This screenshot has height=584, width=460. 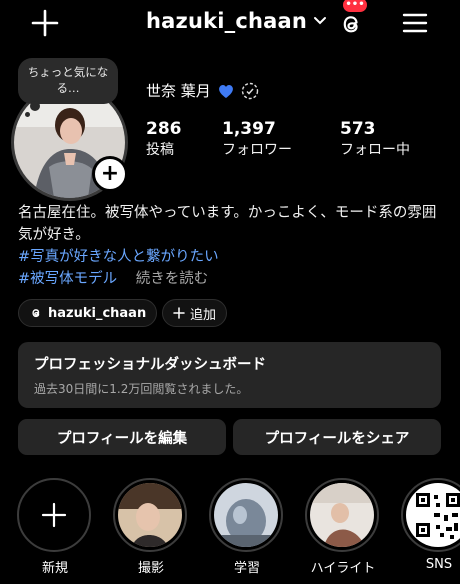 I want to click on highlight-label: 学習, so click(x=246, y=568).